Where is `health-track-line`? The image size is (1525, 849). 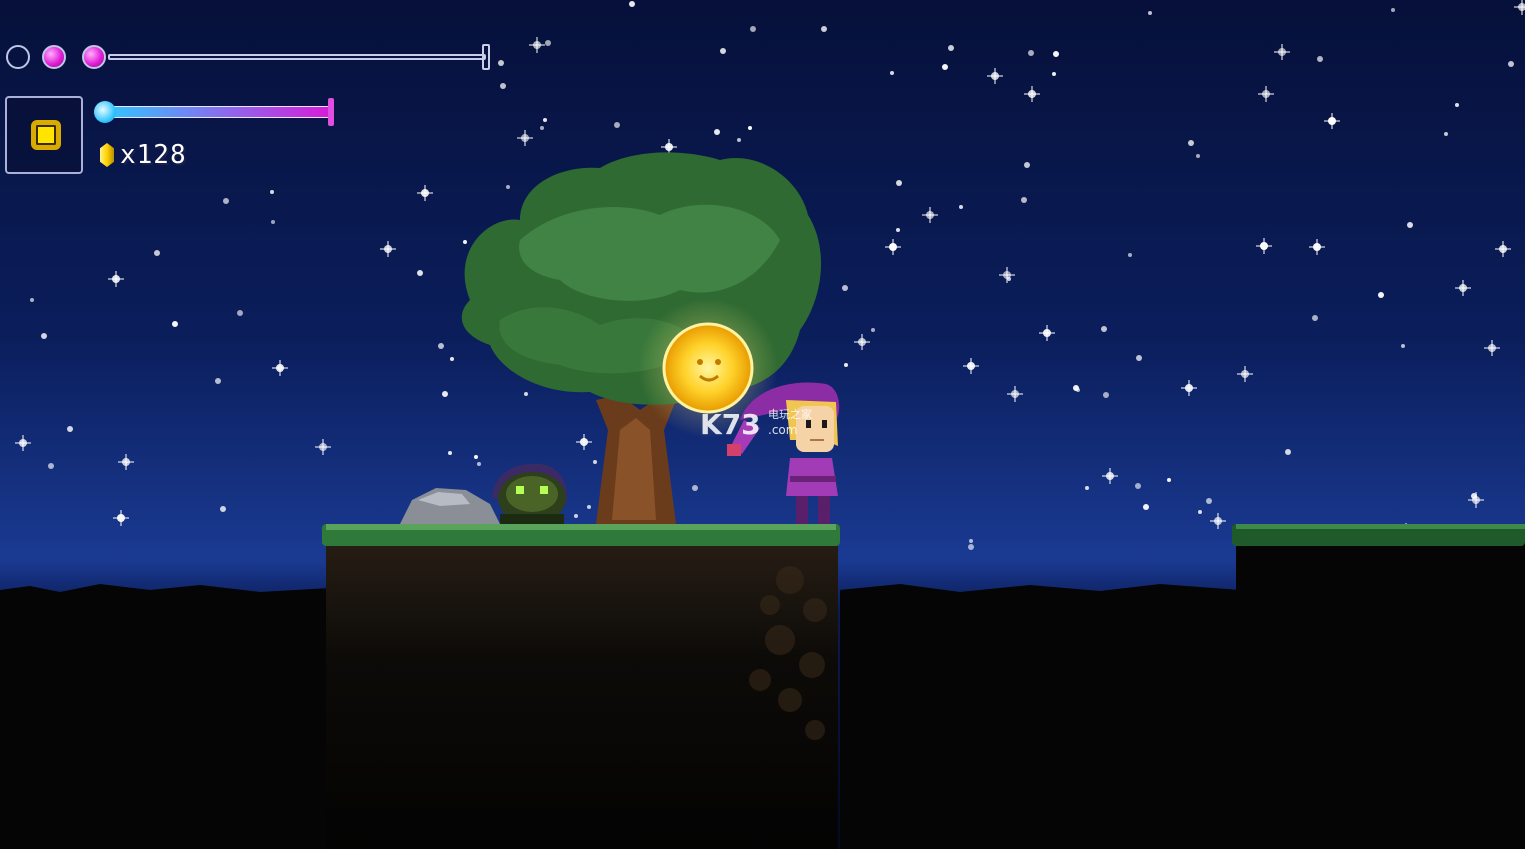
health-track-line is located at coordinates (297, 57).